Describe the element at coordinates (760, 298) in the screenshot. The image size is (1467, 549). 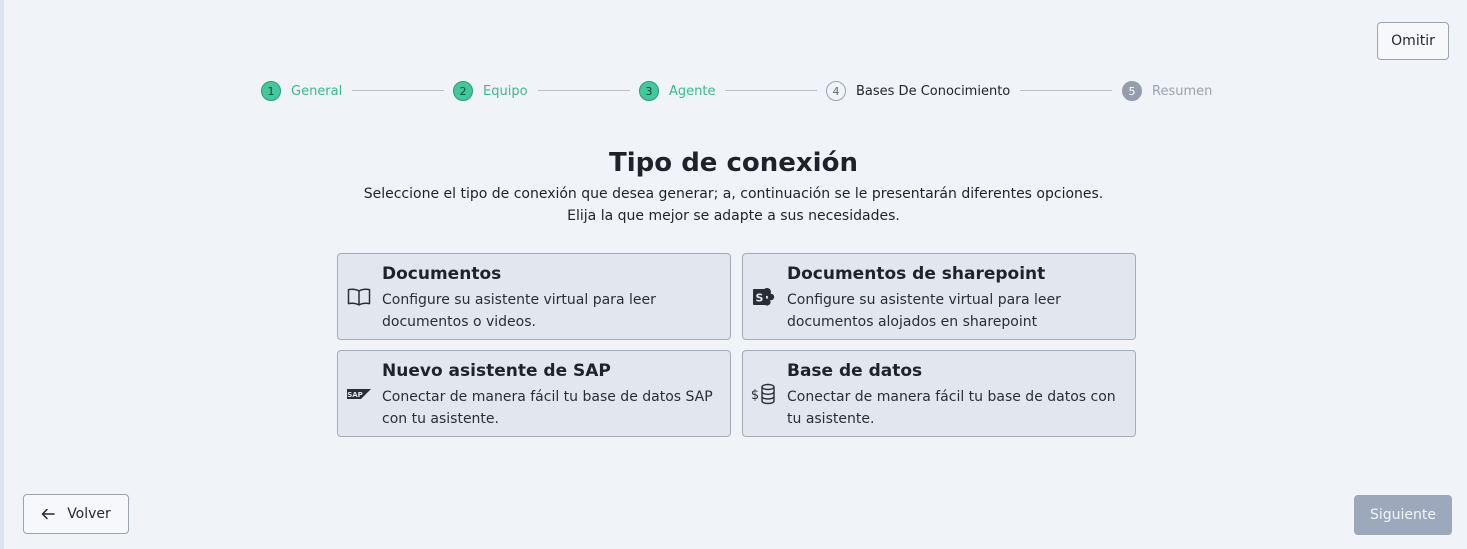
I see `svg-text: S` at that location.